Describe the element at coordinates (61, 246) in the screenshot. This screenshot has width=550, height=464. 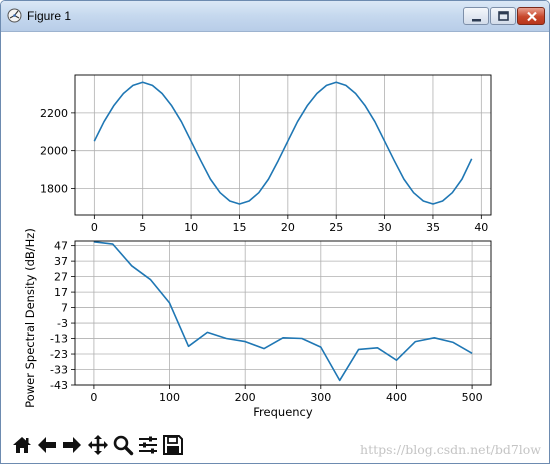
I see `y-tick-label: 47` at that location.